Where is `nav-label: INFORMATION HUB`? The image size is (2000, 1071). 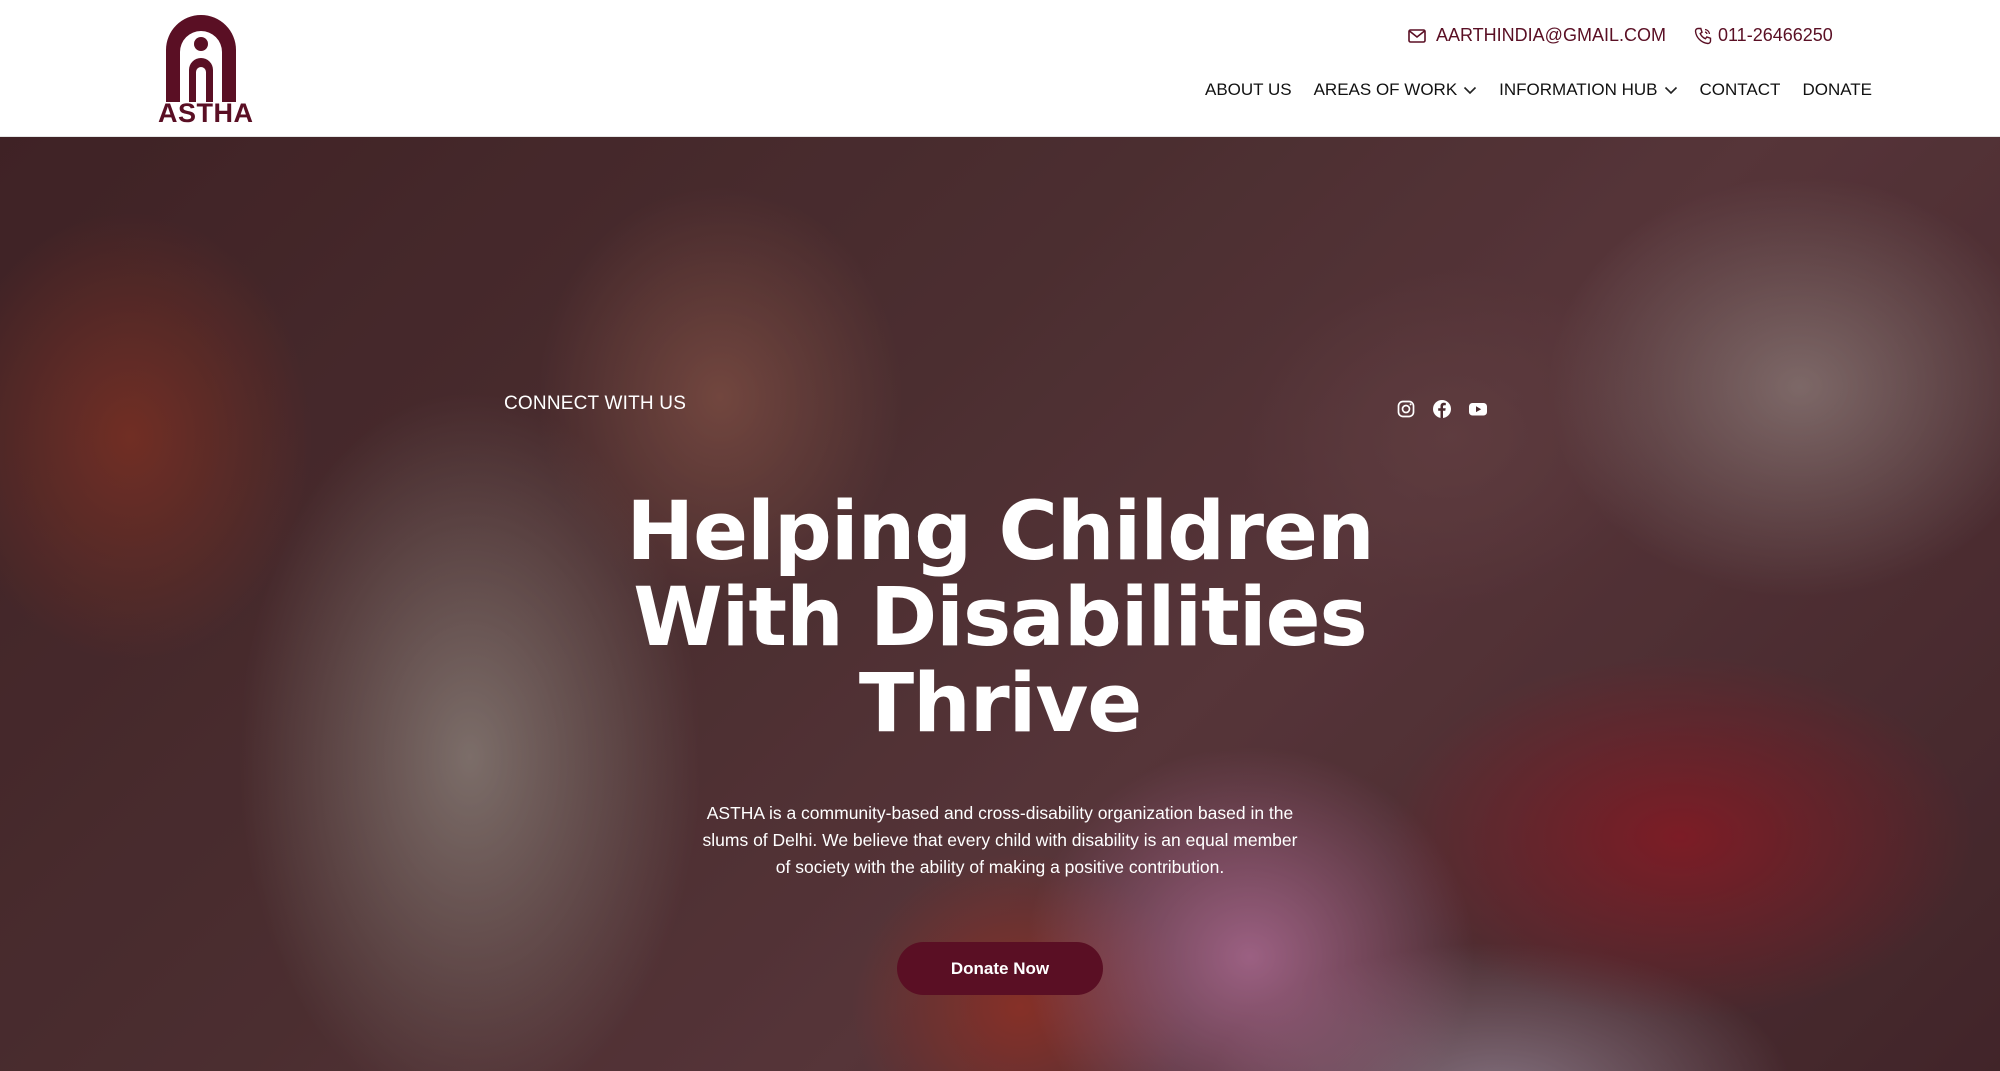 nav-label: INFORMATION HUB is located at coordinates (1578, 89).